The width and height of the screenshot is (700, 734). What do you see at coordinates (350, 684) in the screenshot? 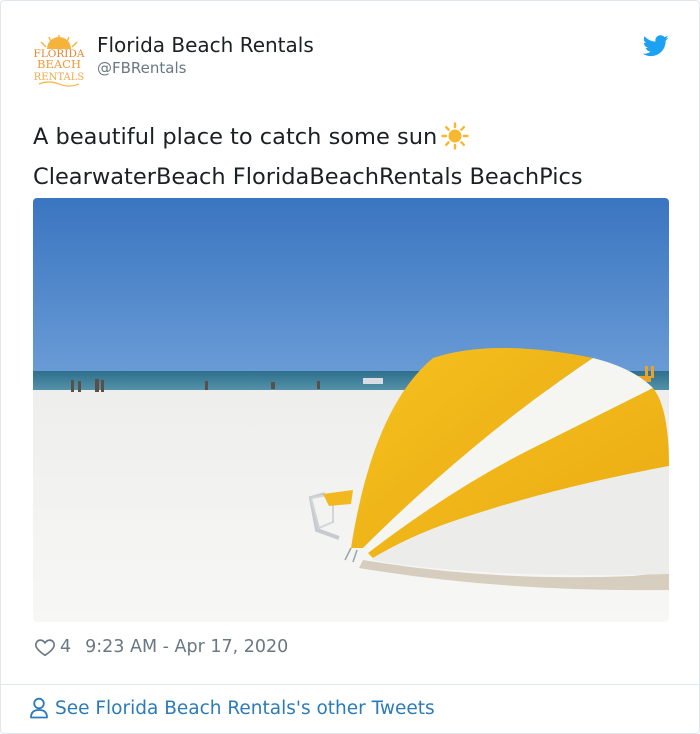
I see `divider` at bounding box center [350, 684].